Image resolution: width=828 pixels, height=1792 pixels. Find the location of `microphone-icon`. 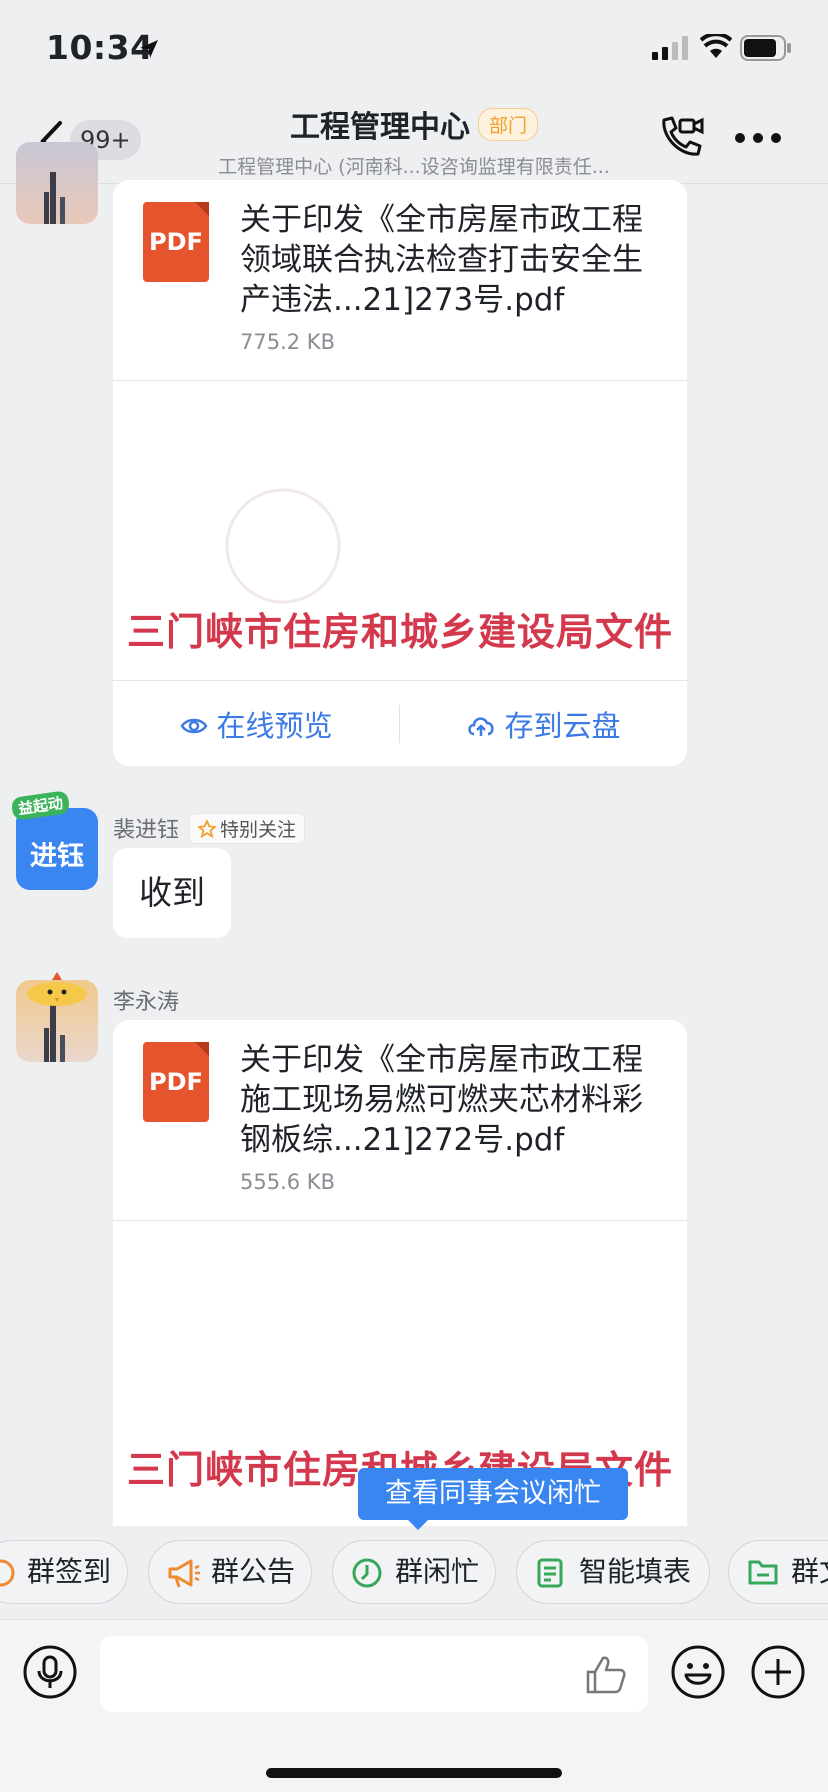

microphone-icon is located at coordinates (50, 1672).